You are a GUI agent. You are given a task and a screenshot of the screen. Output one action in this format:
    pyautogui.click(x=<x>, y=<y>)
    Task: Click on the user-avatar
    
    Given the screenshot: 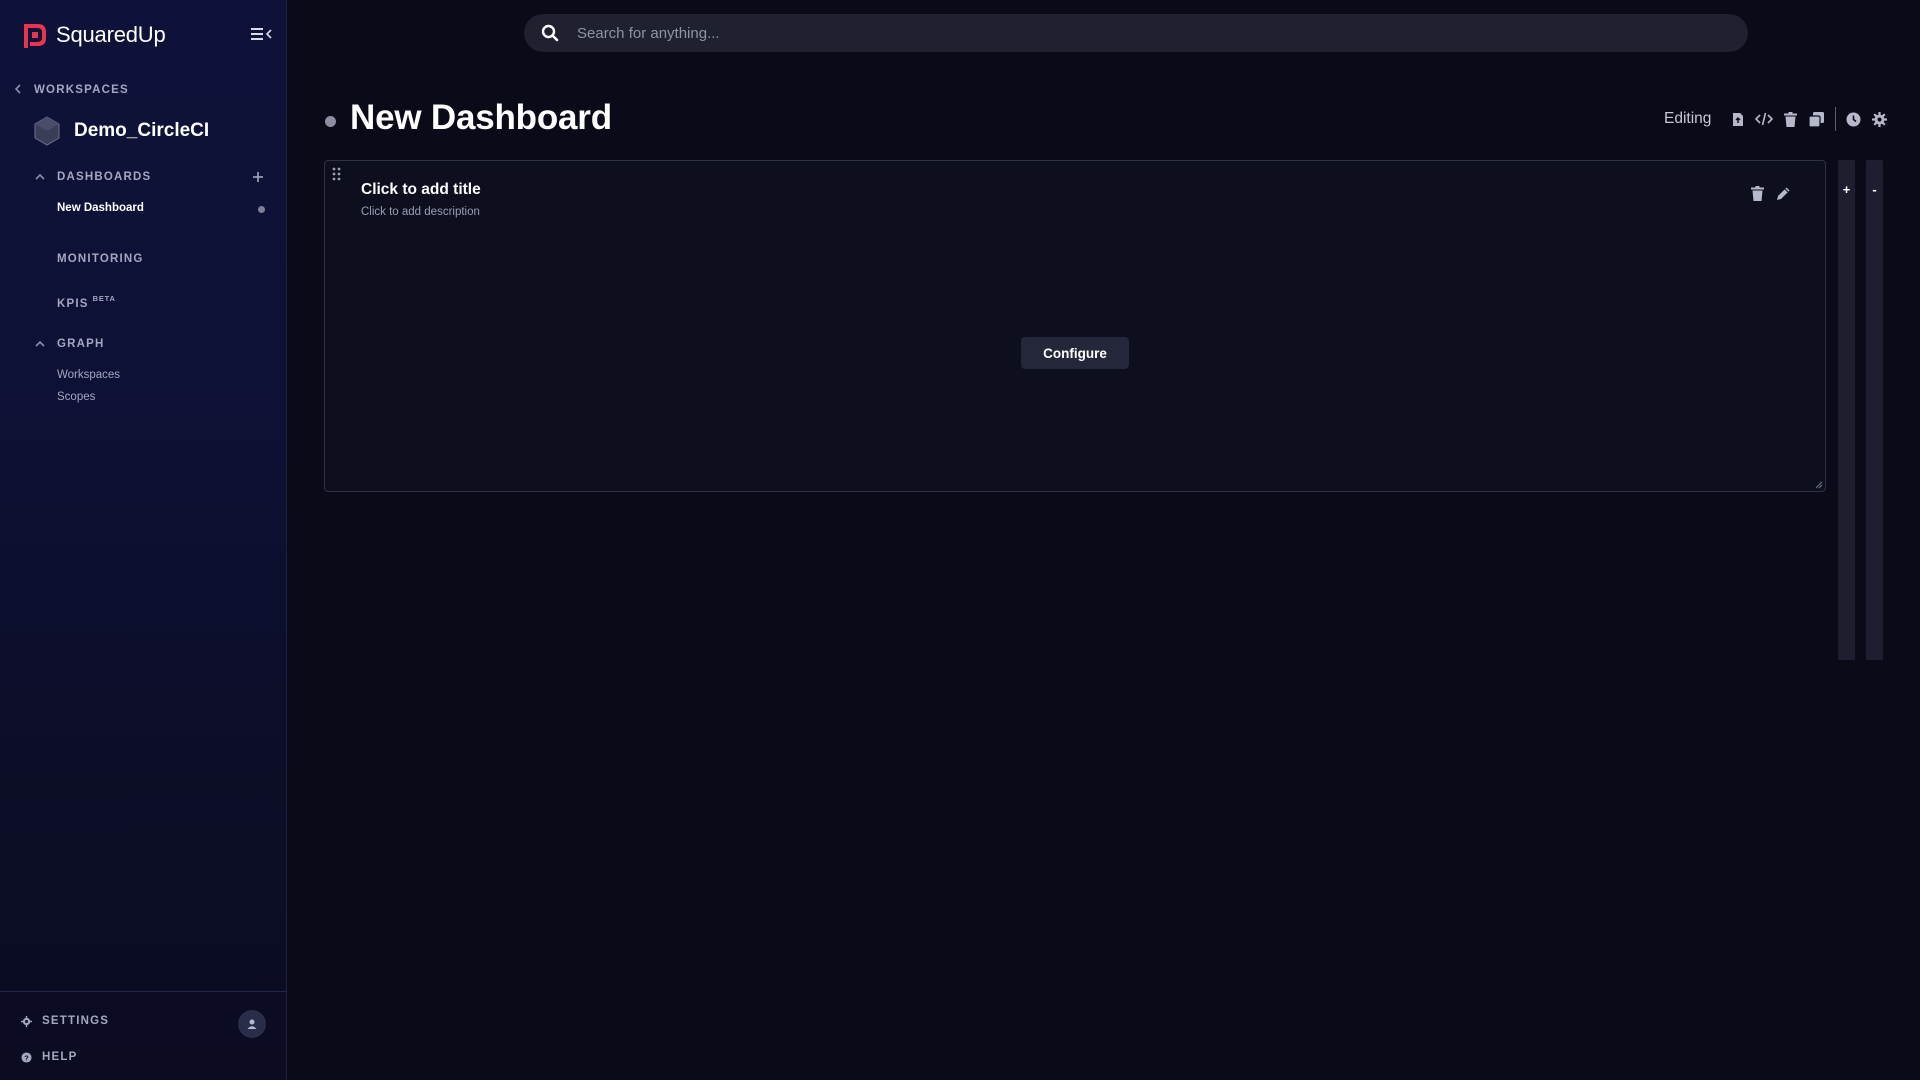 What is the action you would take?
    pyautogui.click(x=252, y=1024)
    